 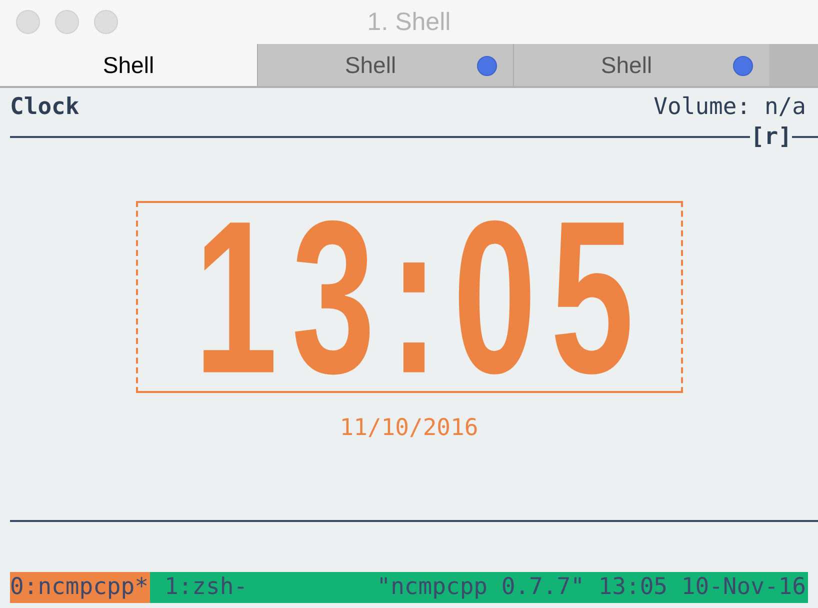 What do you see at coordinates (730, 107) in the screenshot?
I see `volume-indicator: Volume: n/a` at bounding box center [730, 107].